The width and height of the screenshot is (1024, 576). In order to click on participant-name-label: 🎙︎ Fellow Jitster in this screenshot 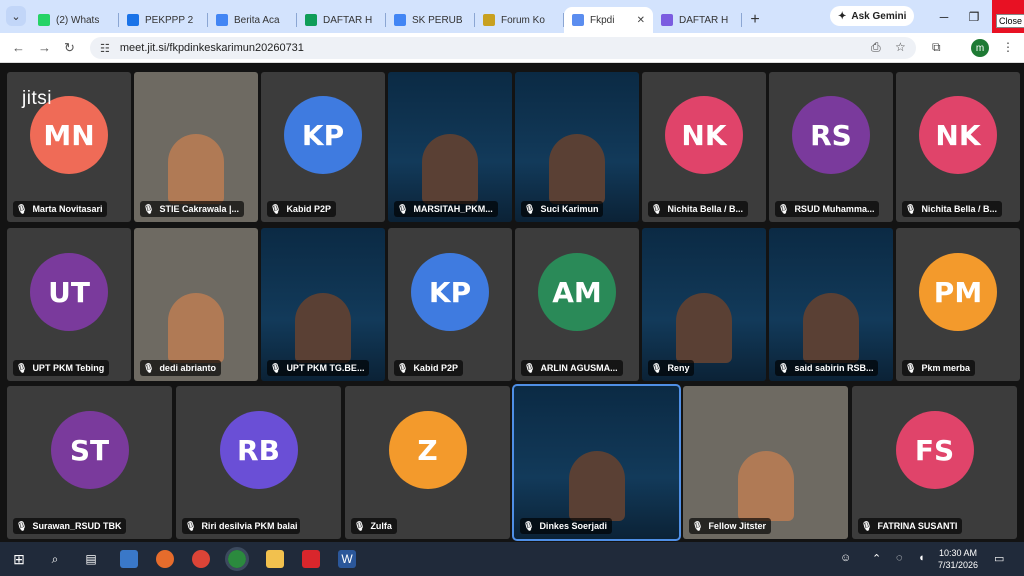, I will do `click(730, 526)`.